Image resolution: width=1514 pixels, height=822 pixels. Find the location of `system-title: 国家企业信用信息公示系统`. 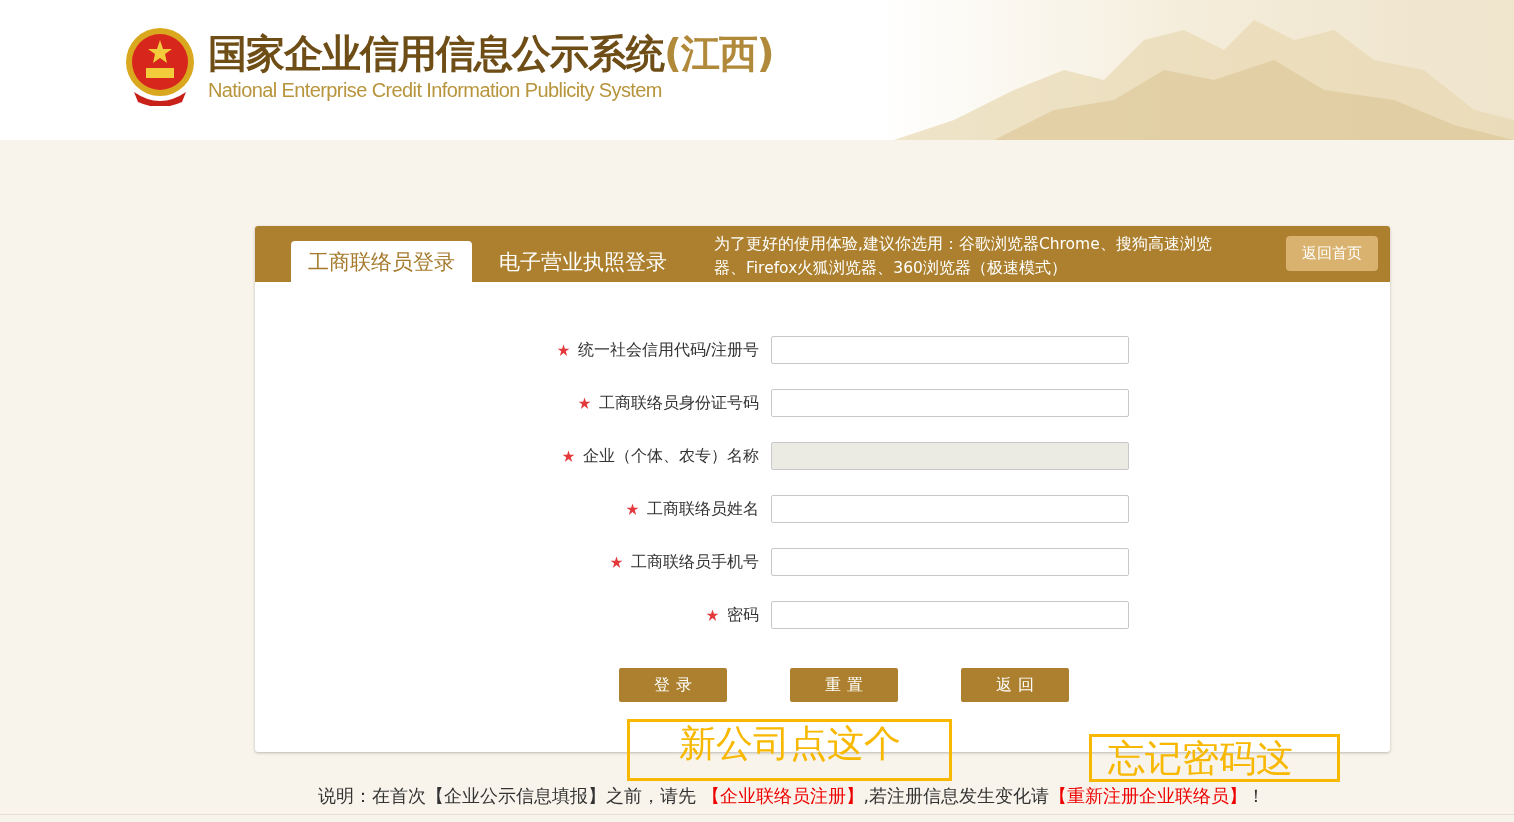

system-title: 国家企业信用信息公示系统 is located at coordinates (436, 53).